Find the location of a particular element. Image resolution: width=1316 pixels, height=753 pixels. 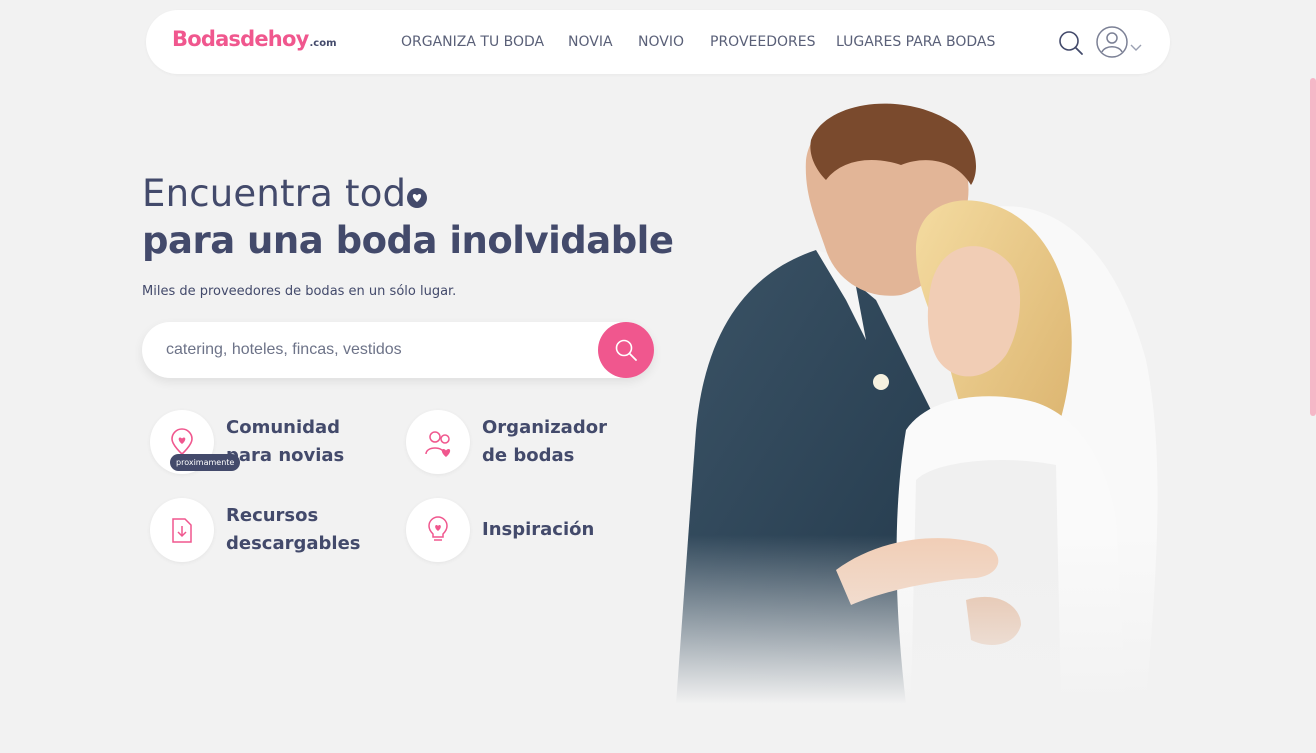

nav-item-novia: NOVIA is located at coordinates (590, 42).